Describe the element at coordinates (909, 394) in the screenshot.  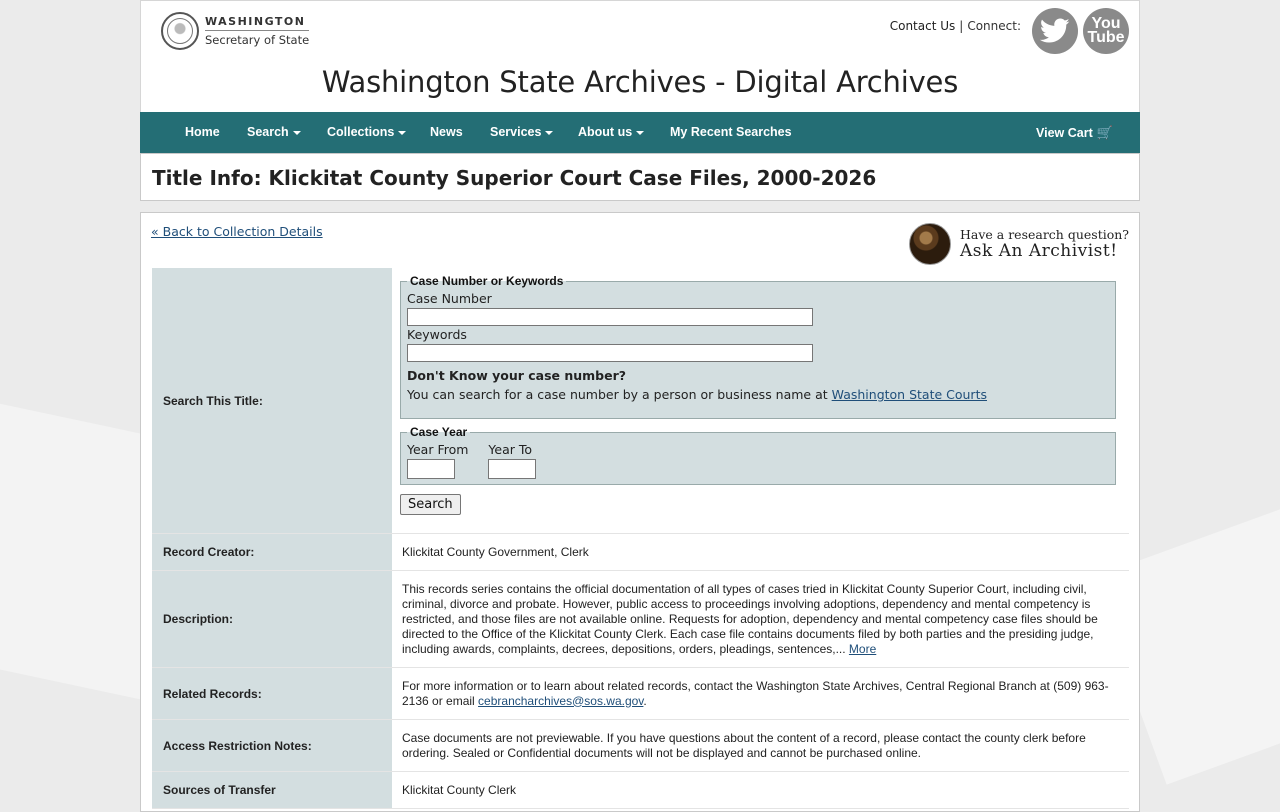
I see `washington-state-courts-link: Washington State Courts` at that location.